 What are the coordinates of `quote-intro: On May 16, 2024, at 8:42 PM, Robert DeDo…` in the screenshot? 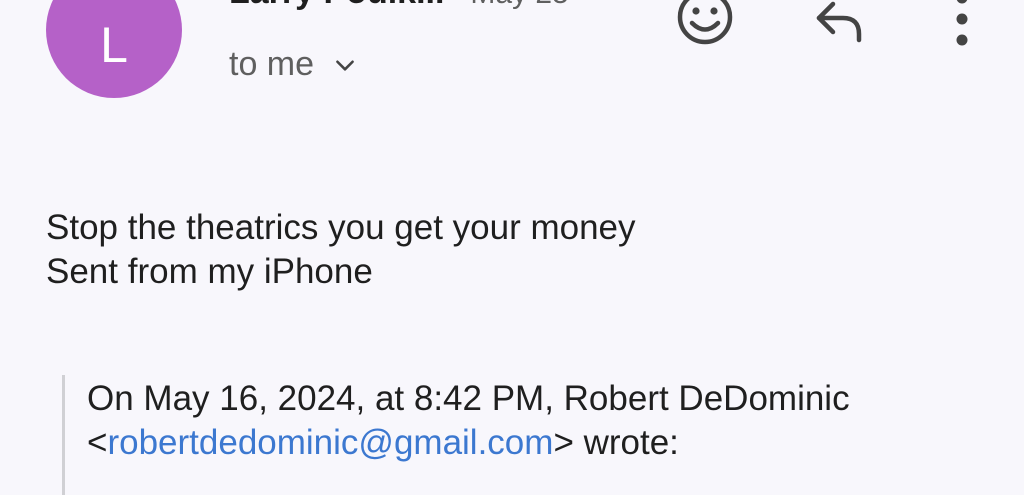 It's located at (468, 398).